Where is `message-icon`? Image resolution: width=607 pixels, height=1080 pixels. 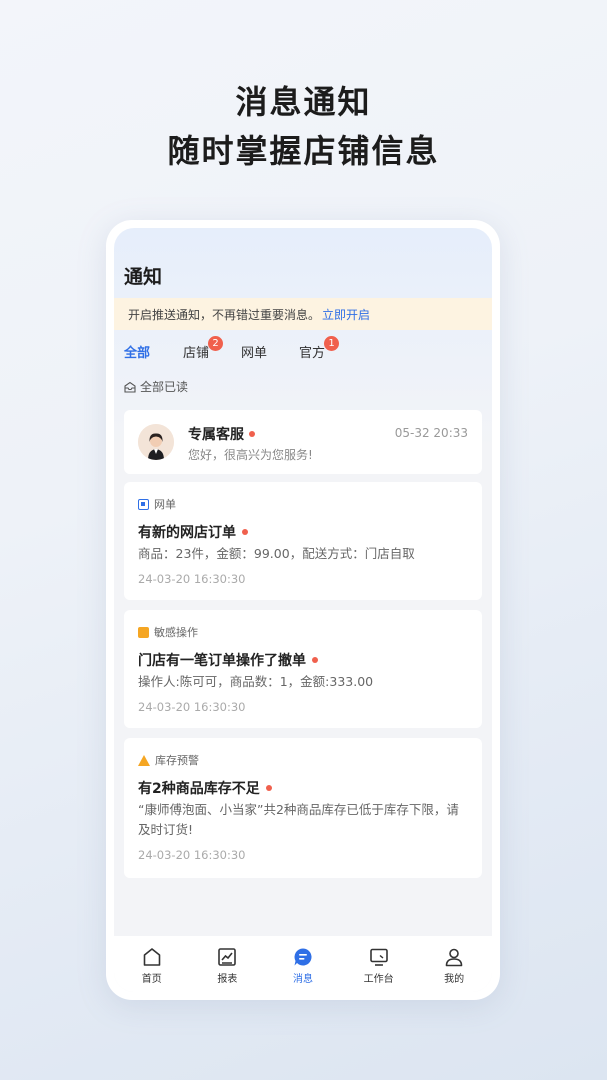
message-icon is located at coordinates (303, 956).